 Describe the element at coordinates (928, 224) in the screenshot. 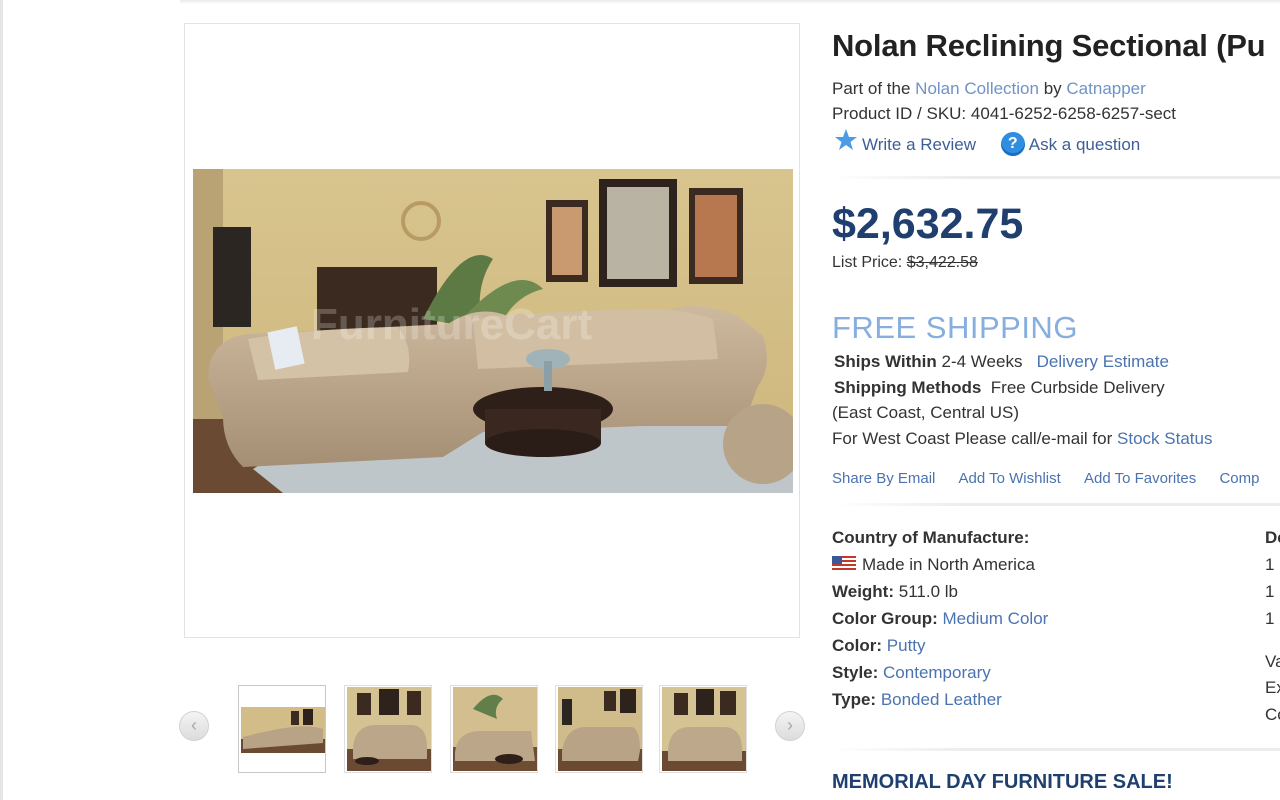

I see `sale-price: $2,632.75` at that location.